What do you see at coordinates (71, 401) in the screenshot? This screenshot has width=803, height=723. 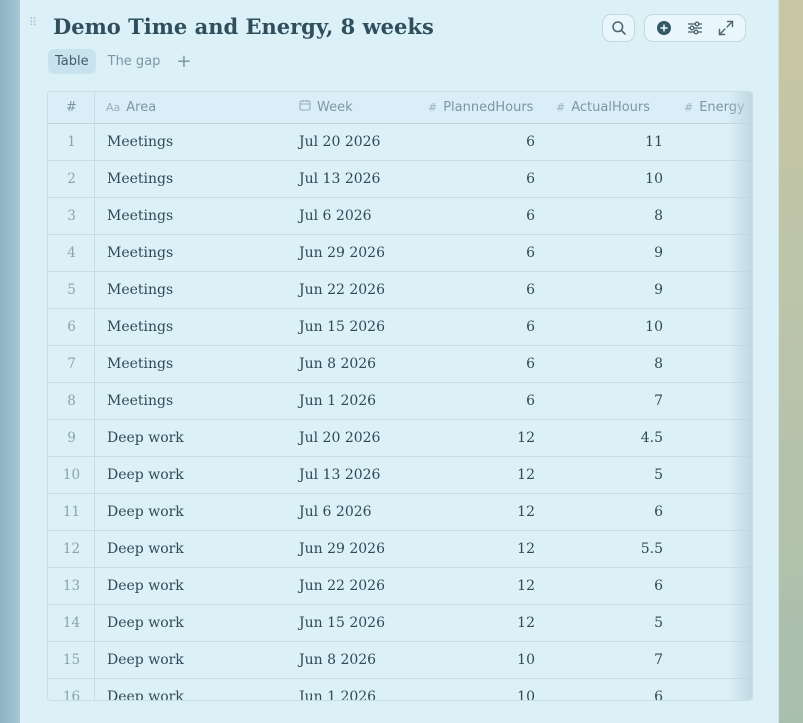 I see `row-number-cell: 8` at bounding box center [71, 401].